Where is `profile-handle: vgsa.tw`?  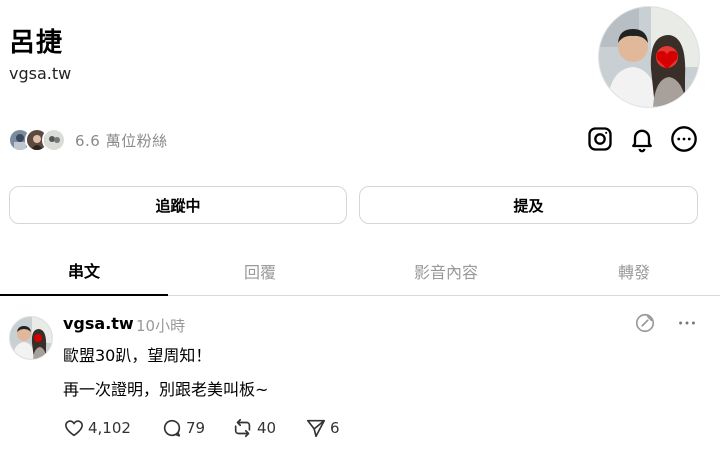 profile-handle: vgsa.tw is located at coordinates (40, 73).